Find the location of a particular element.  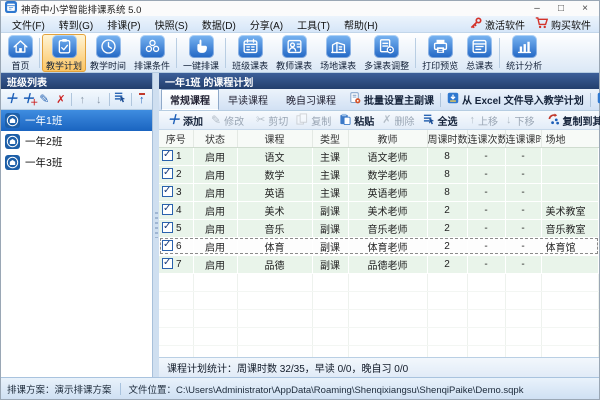

column-header: 连课课时 is located at coordinates (523, 139).